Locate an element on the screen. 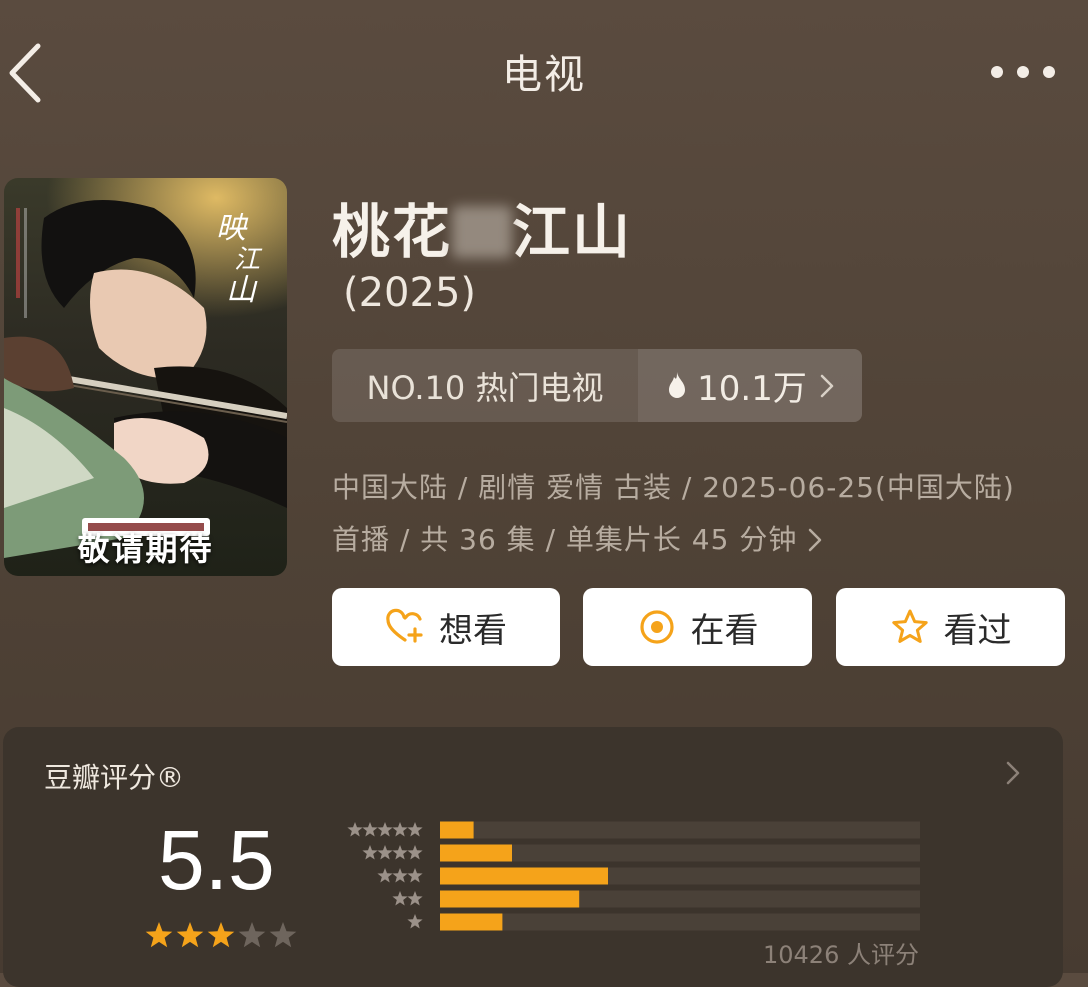  rank-badge: NO.10 热门电视 10.1万 is located at coordinates (597, 385).